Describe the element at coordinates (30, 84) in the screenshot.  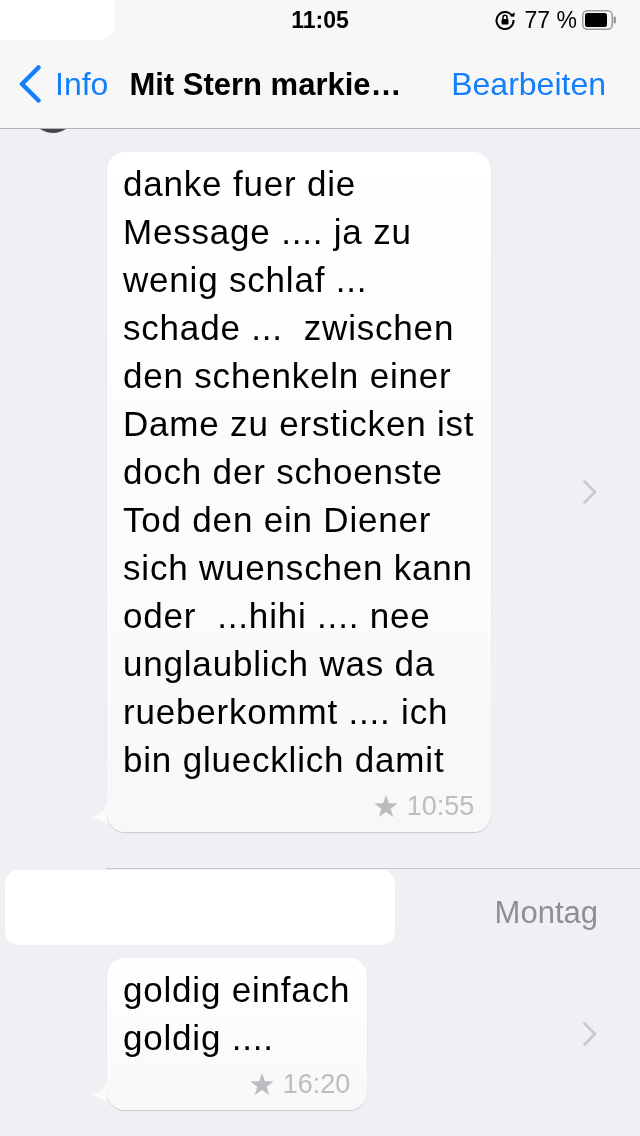
I see `chevron-left-icon` at that location.